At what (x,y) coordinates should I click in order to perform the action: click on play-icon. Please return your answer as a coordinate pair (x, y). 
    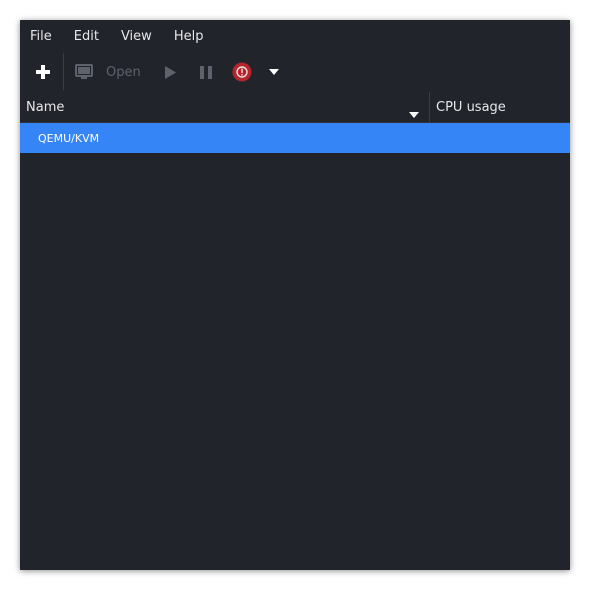
    Looking at the image, I should click on (170, 72).